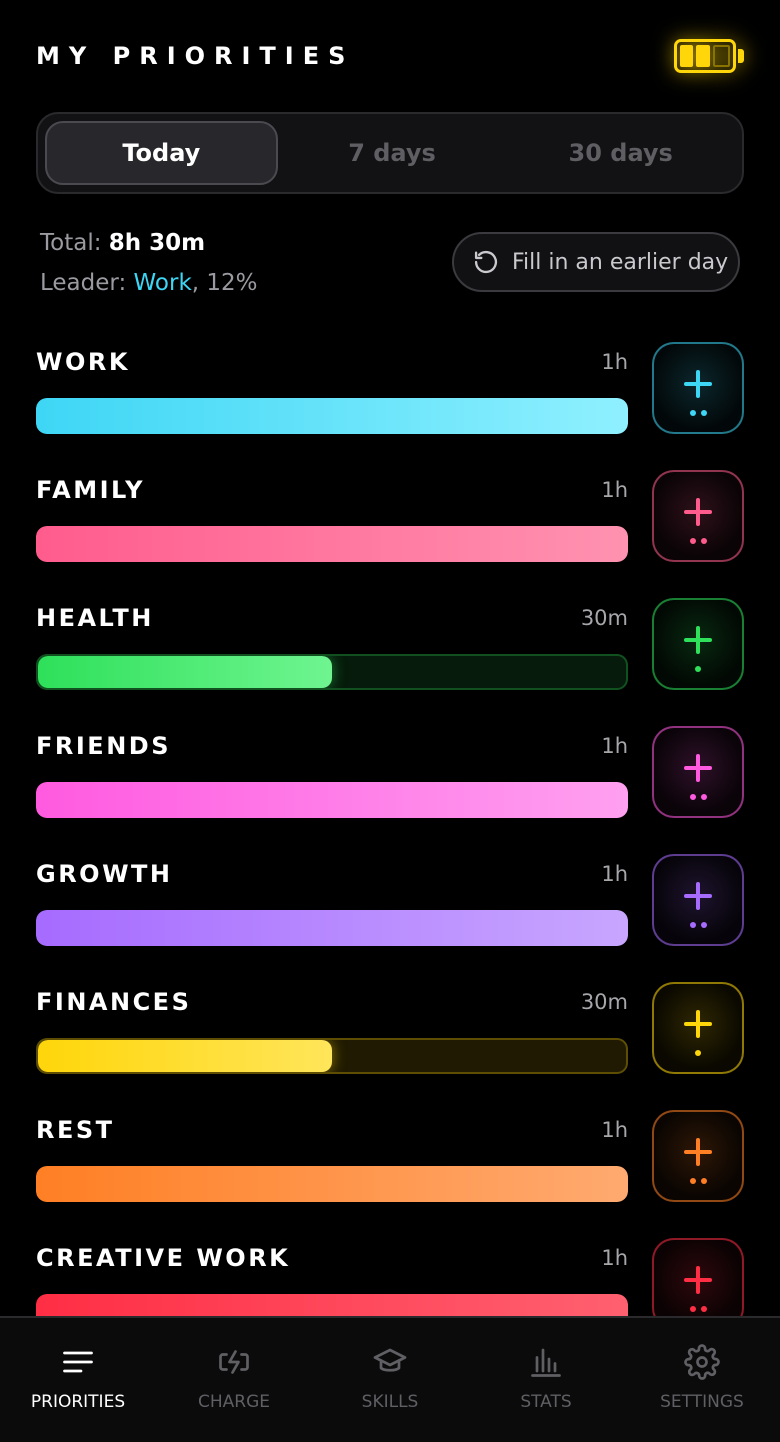 This screenshot has width=780, height=1442. Describe the element at coordinates (95, 618) in the screenshot. I see `priority-name: HEALTH` at that location.